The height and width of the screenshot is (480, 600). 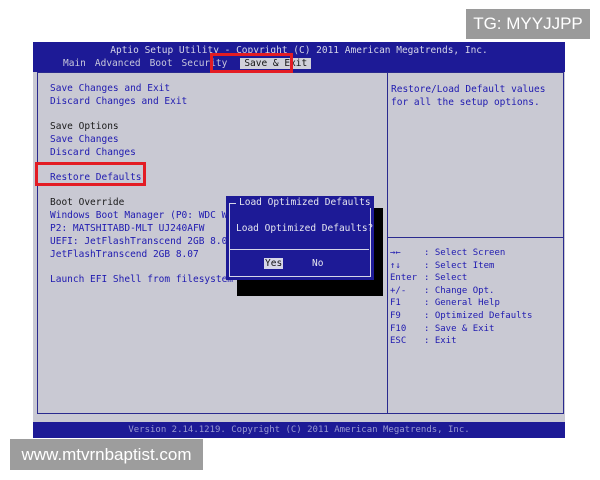 I want to click on key-legend-desc: : Optimized Defaults, so click(x=478, y=315).